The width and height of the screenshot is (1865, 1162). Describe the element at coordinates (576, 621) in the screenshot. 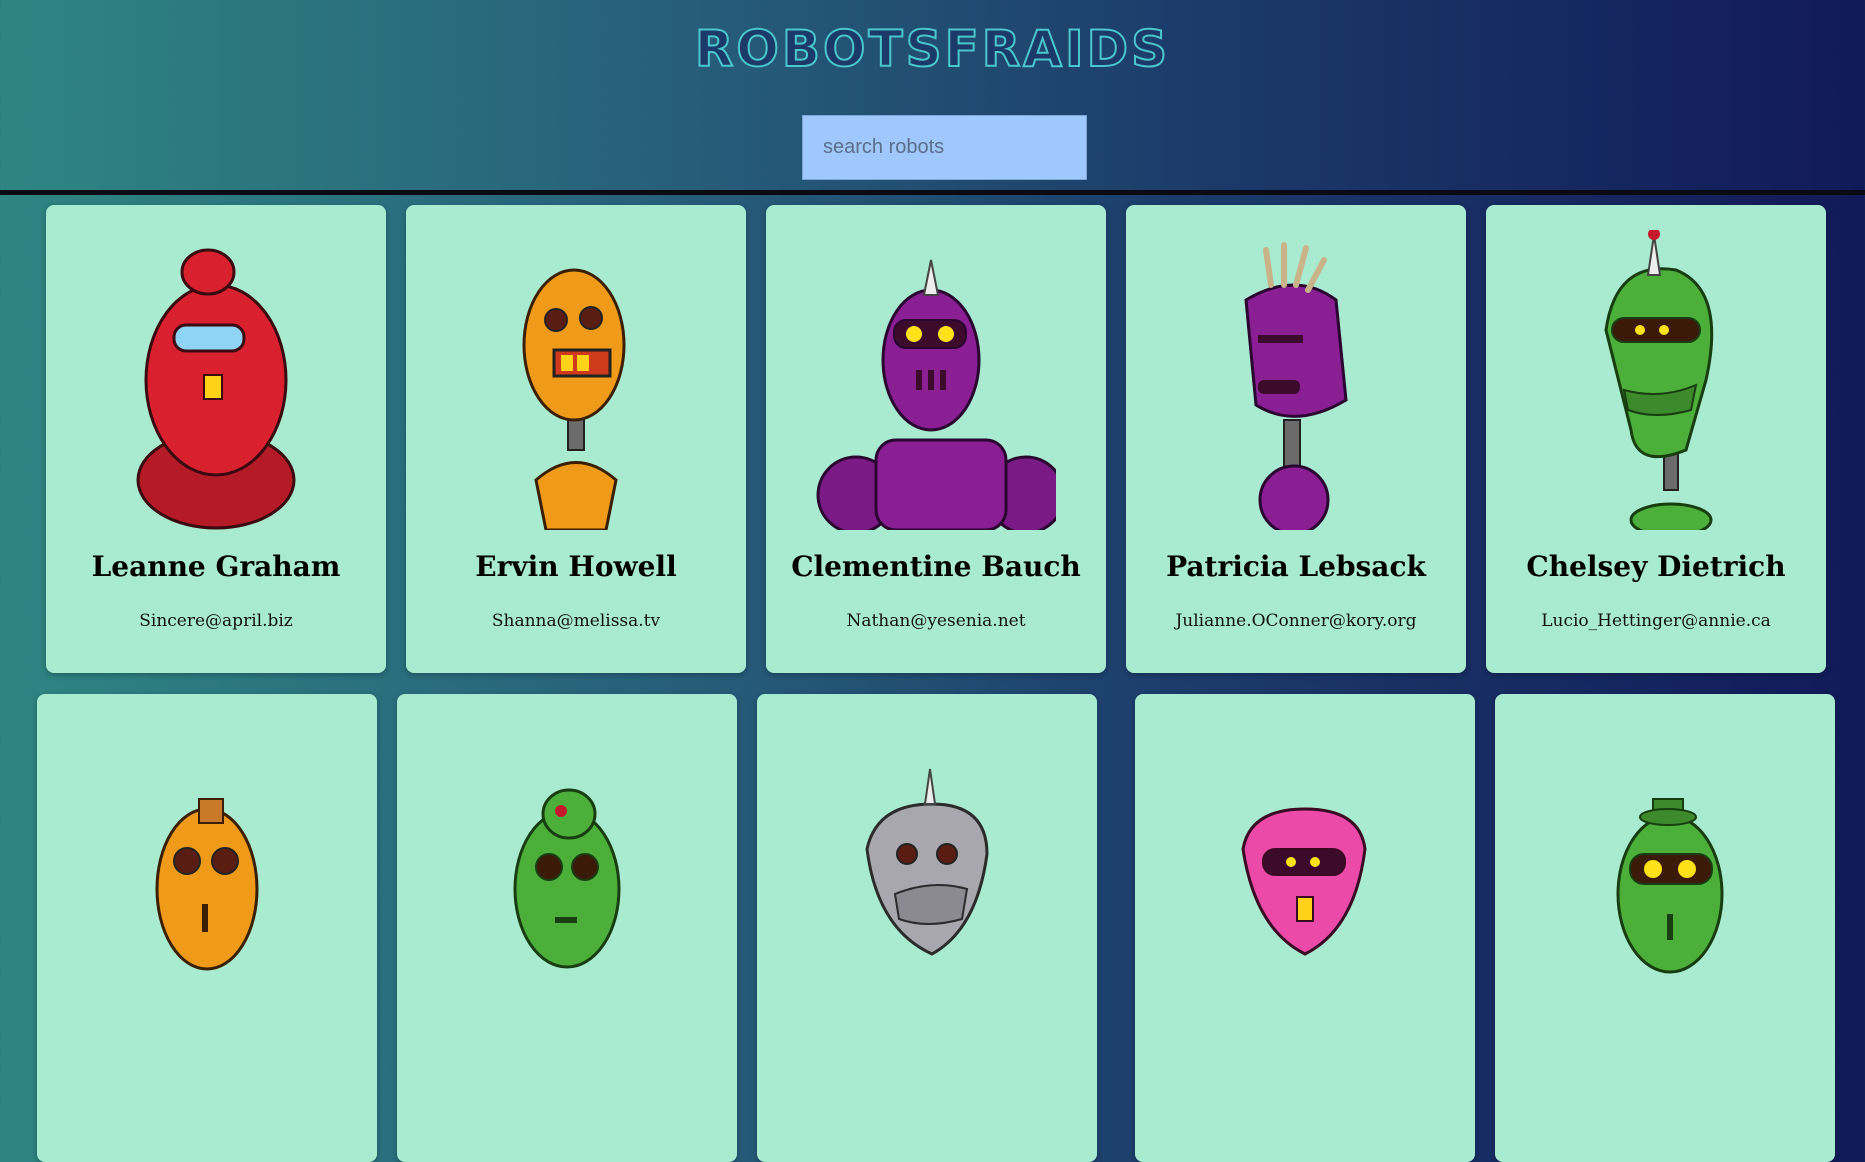

I see `robot-email: Shanna@melissa.tv` at that location.